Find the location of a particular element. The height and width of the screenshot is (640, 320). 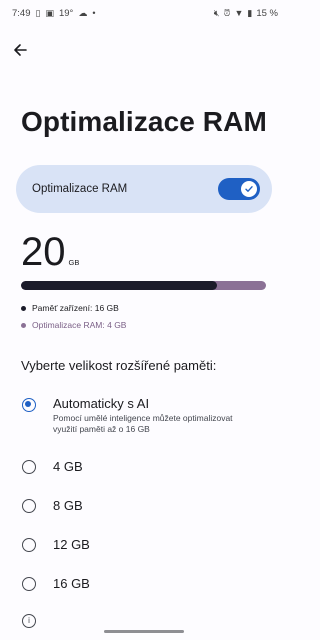

ram-total-unit: GB is located at coordinates (74, 262).